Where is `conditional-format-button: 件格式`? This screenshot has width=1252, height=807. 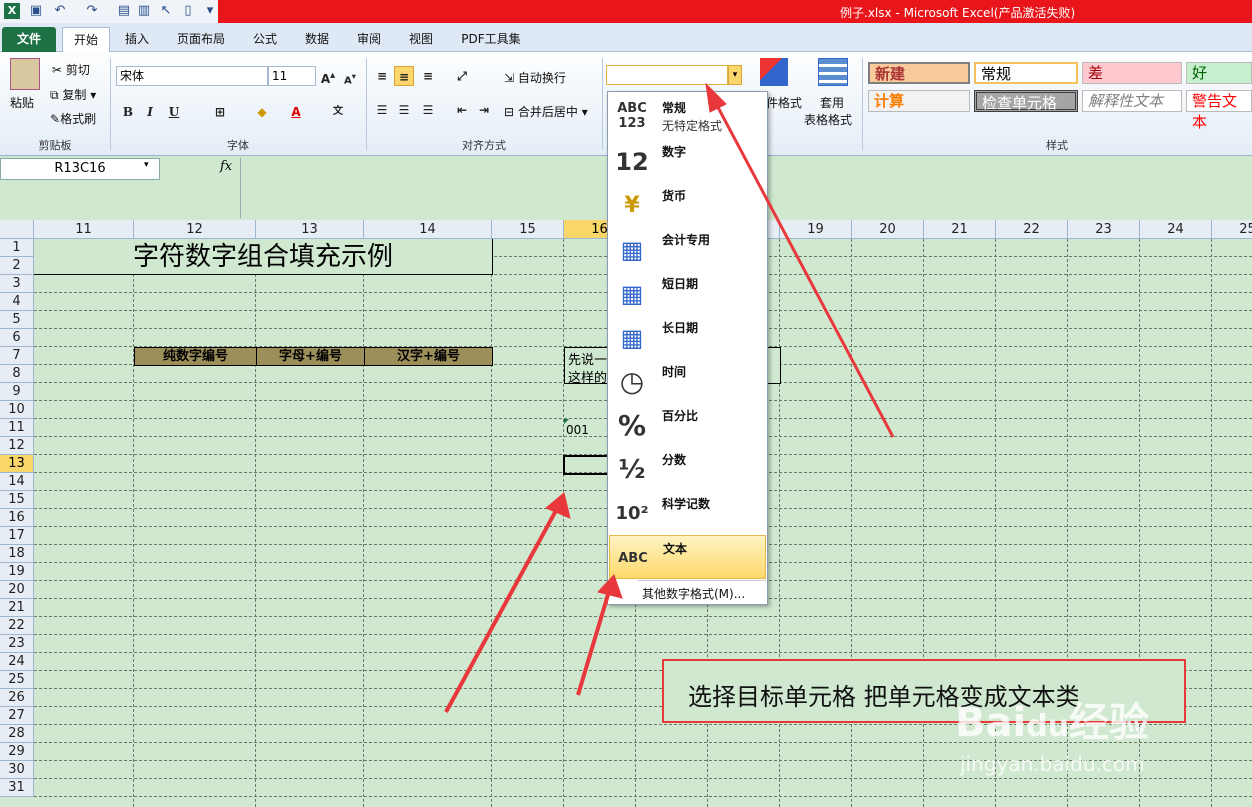
conditional-format-button: 件格式 is located at coordinates (784, 102).